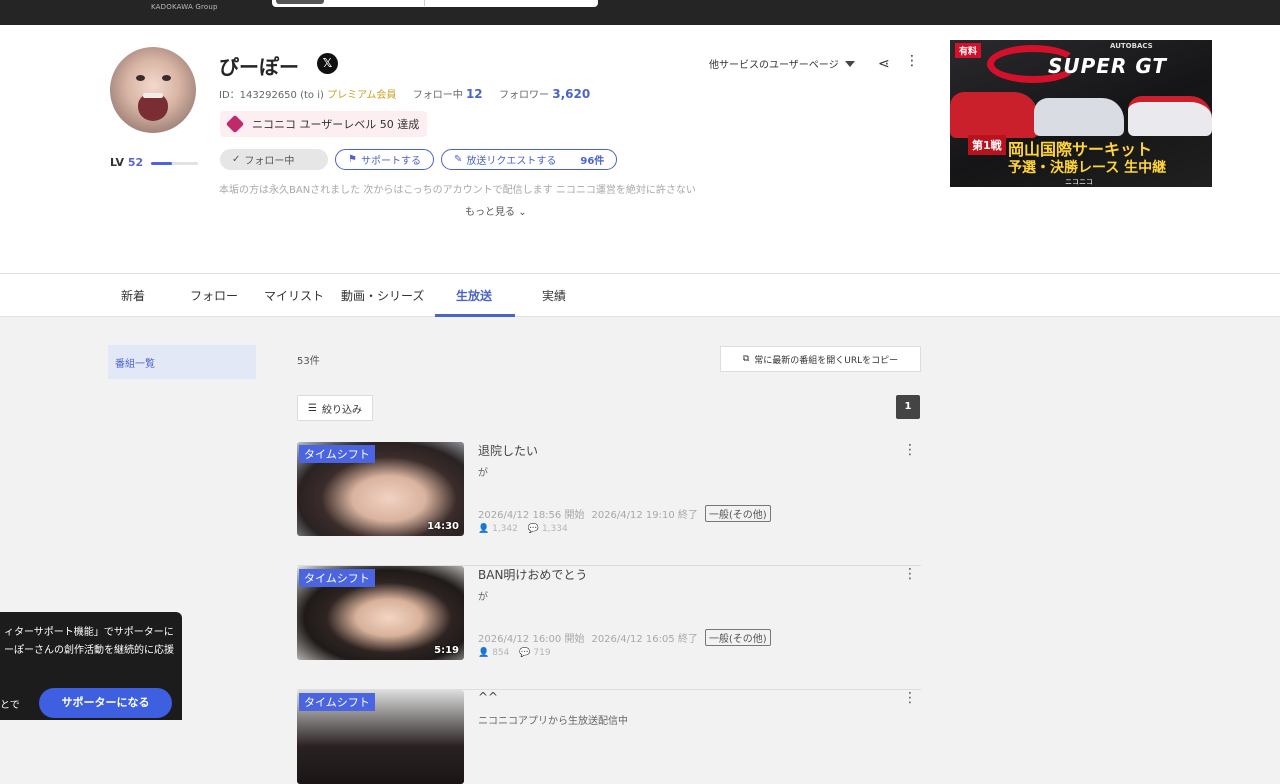 The height and width of the screenshot is (784, 1280). What do you see at coordinates (153, 90) in the screenshot?
I see `avatar` at bounding box center [153, 90].